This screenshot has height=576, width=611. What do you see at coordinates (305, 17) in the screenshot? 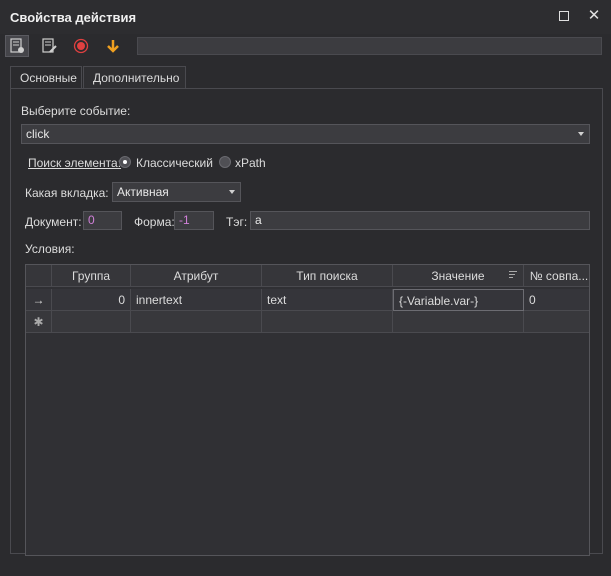
I see `title-bar: Свойства действия ✕` at bounding box center [305, 17].